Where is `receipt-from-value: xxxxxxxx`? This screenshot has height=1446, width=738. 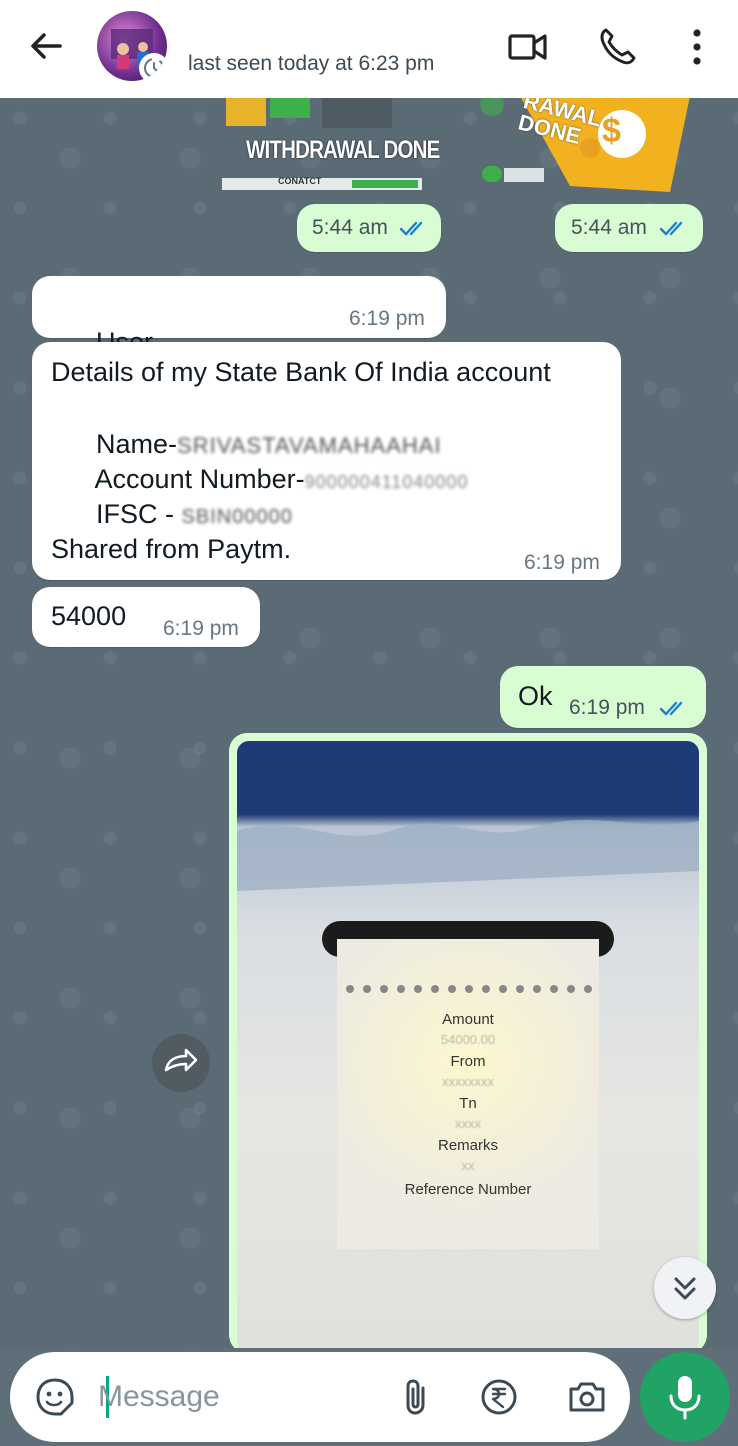
receipt-from-value: xxxxxxxx is located at coordinates (468, 1081).